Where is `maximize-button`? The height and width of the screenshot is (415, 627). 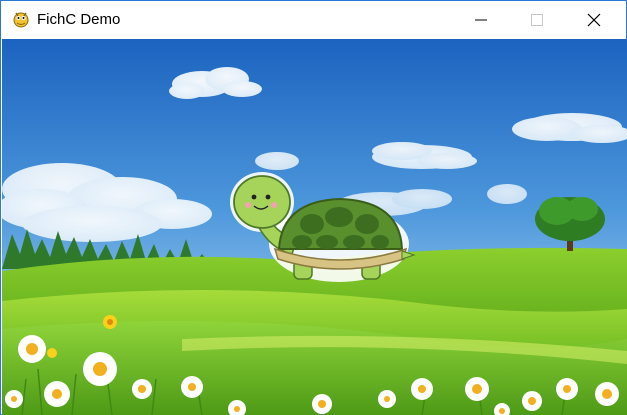
maximize-button is located at coordinates (537, 20).